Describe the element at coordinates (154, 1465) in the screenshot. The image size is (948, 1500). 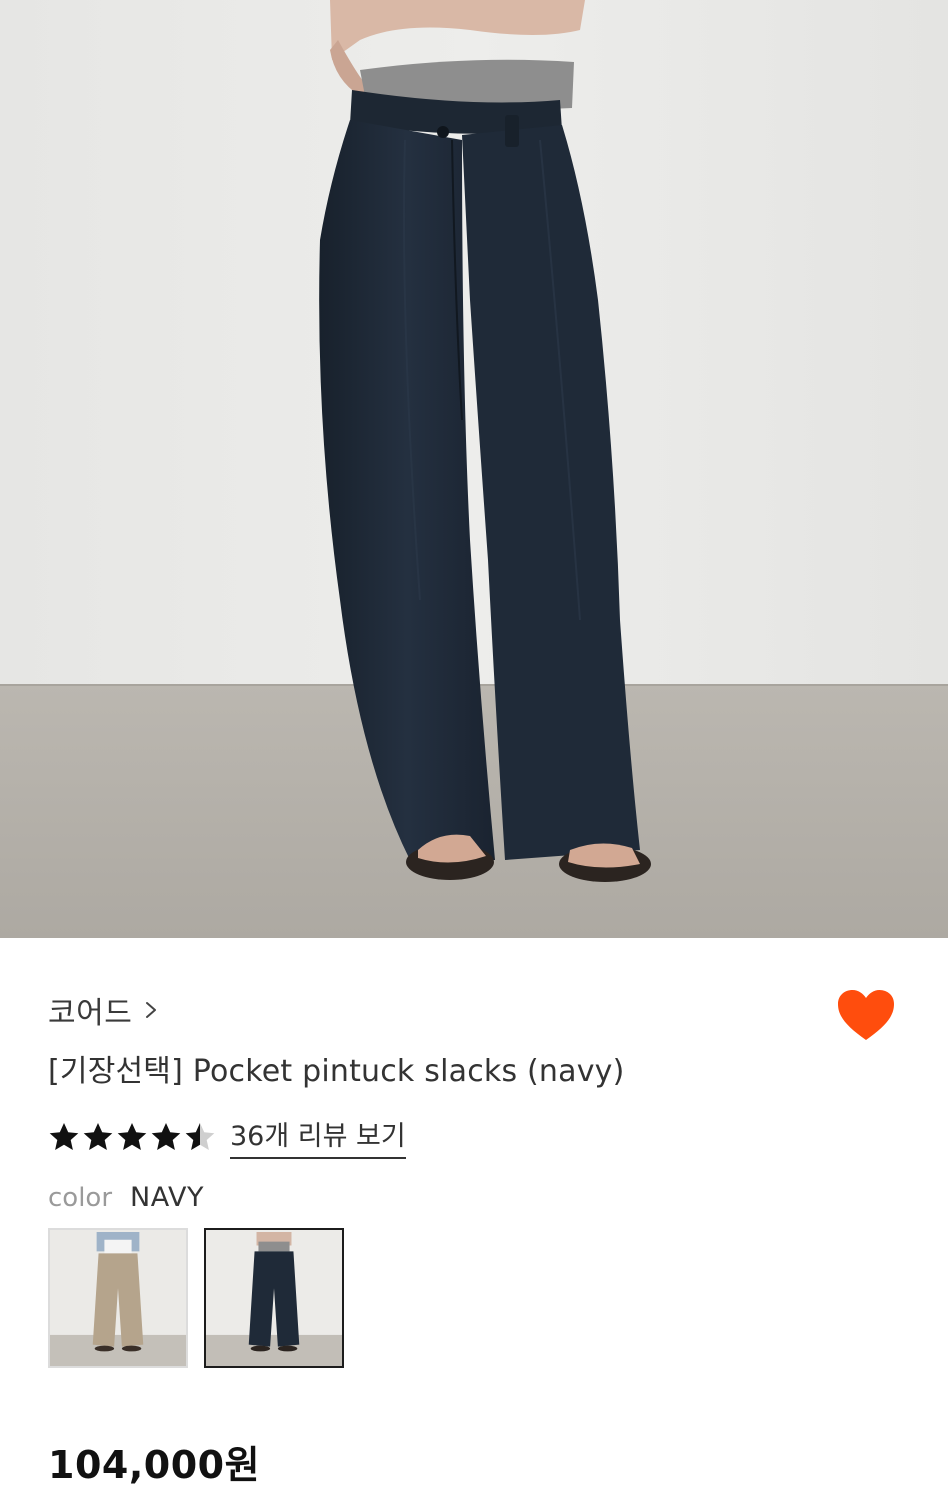
I see `product-price: 104,000원` at that location.